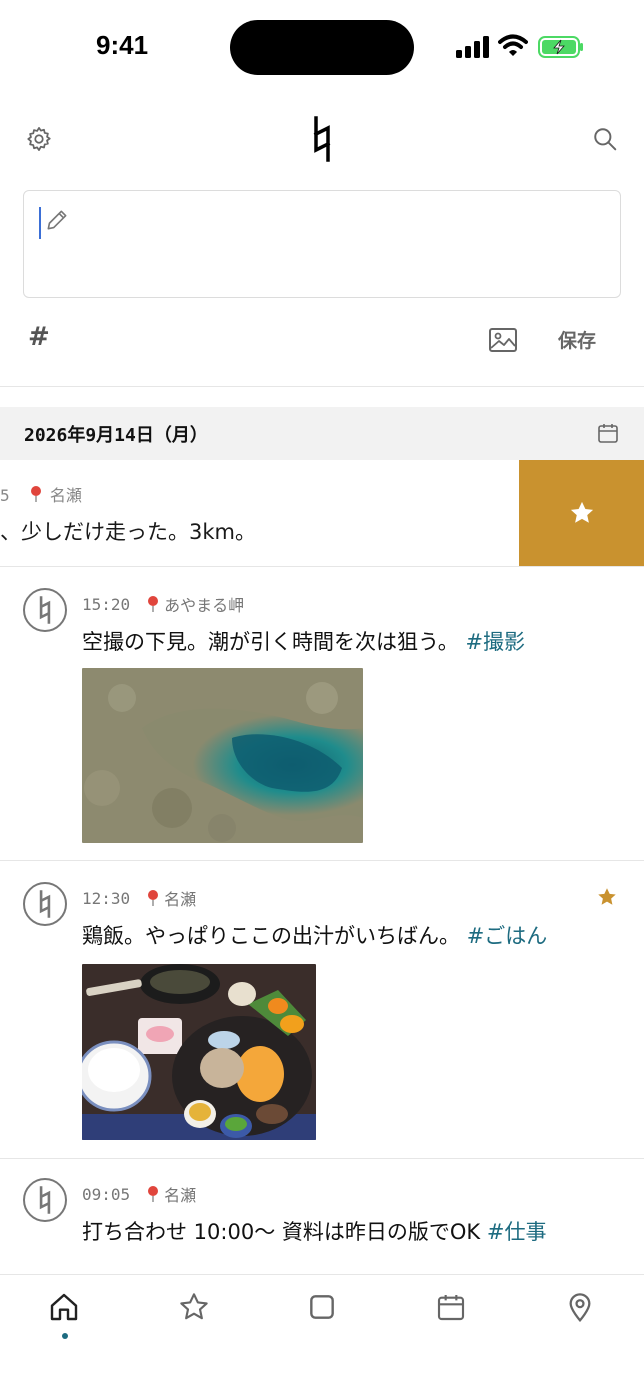 Image resolution: width=644 pixels, height=1400 pixels. I want to click on entry-time: 15:20, so click(106, 604).